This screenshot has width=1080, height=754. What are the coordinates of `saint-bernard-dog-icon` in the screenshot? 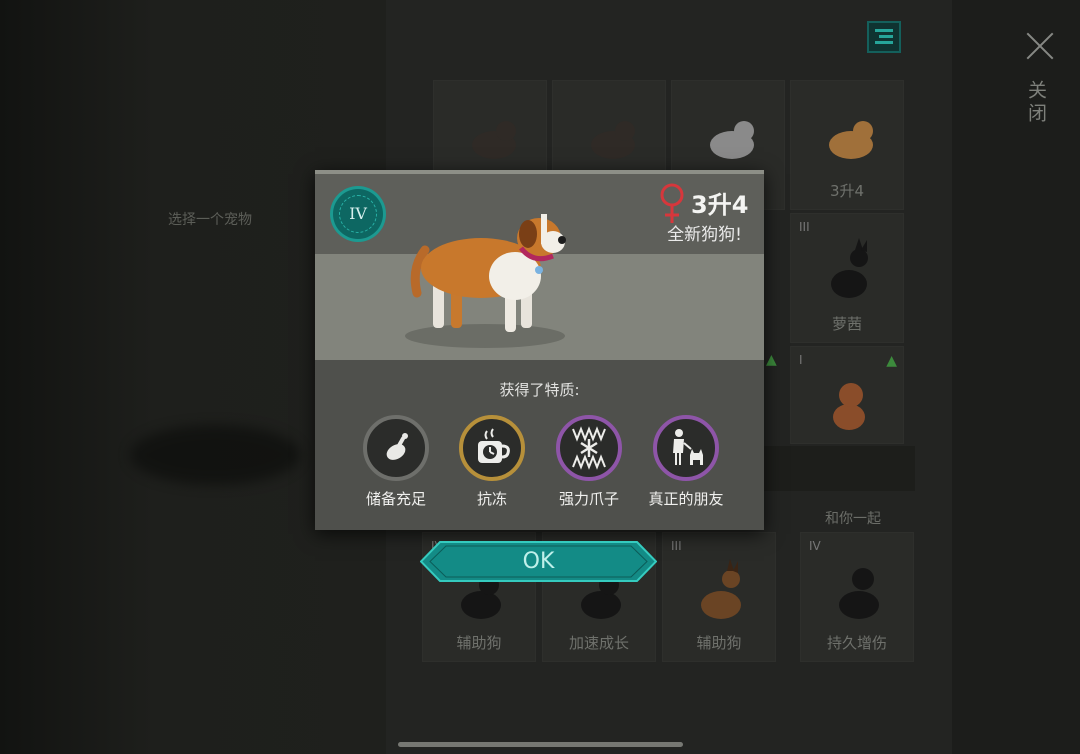 It's located at (488, 273).